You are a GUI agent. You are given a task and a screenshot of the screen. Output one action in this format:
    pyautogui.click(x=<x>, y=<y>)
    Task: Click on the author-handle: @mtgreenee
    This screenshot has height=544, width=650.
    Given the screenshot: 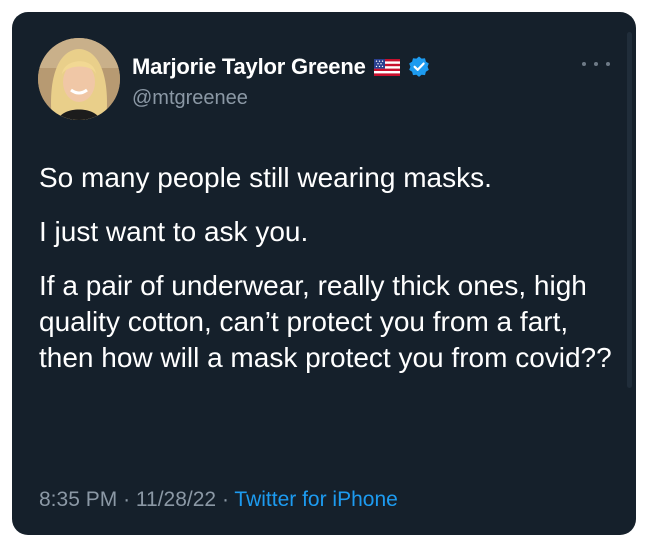 What is the action you would take?
    pyautogui.click(x=281, y=98)
    